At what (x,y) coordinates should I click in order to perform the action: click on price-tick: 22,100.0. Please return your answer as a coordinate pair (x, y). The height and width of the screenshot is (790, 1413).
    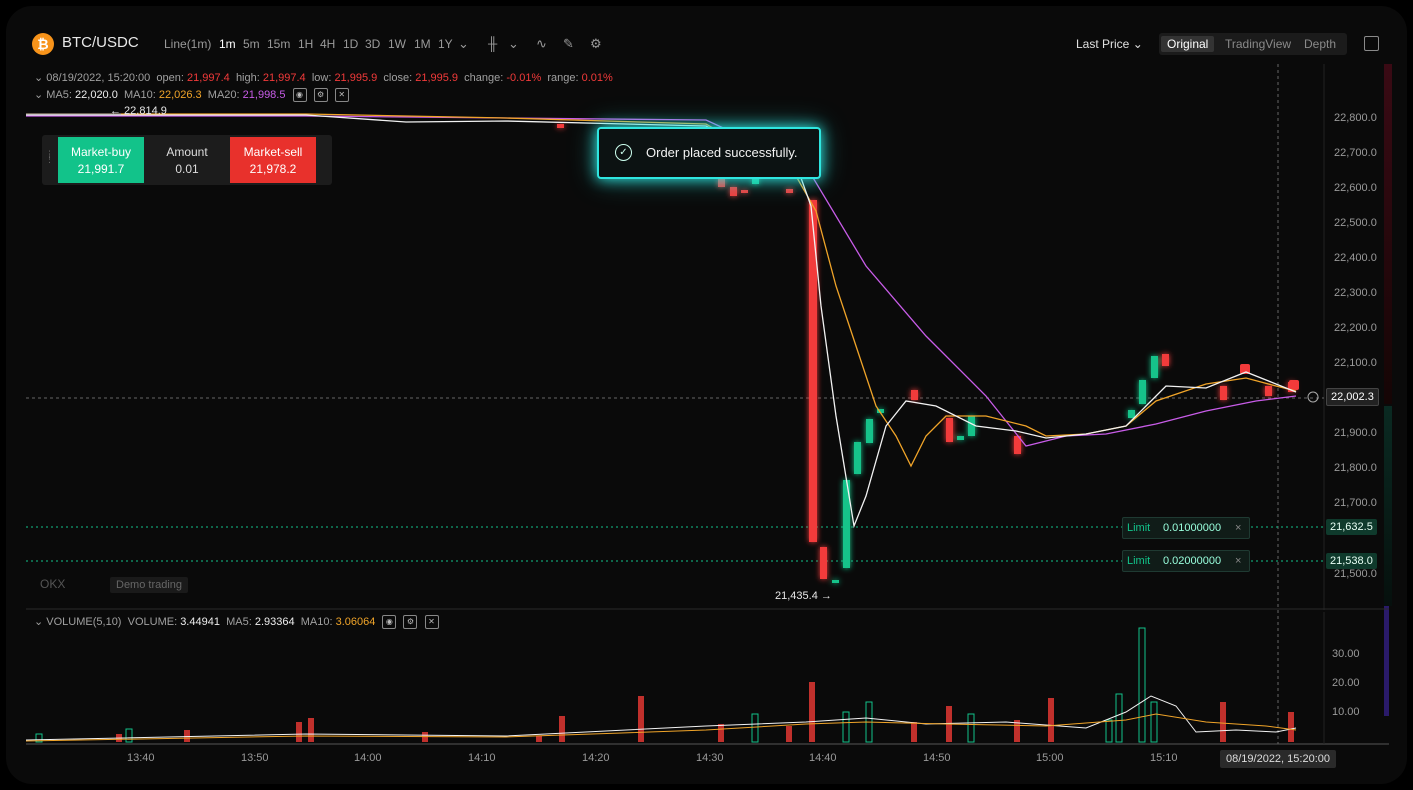
    Looking at the image, I should click on (1355, 363).